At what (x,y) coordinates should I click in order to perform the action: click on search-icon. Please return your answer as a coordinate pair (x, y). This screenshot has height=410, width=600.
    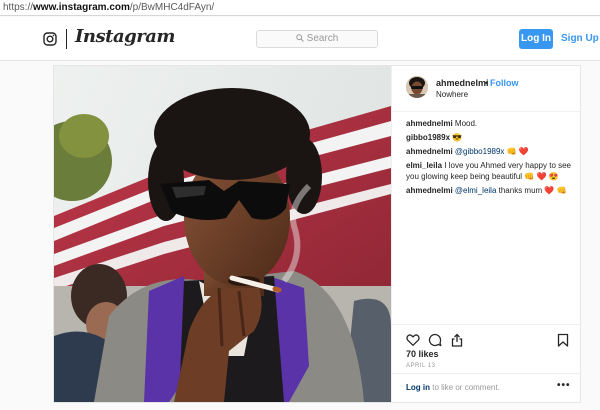
    Looking at the image, I should click on (299, 38).